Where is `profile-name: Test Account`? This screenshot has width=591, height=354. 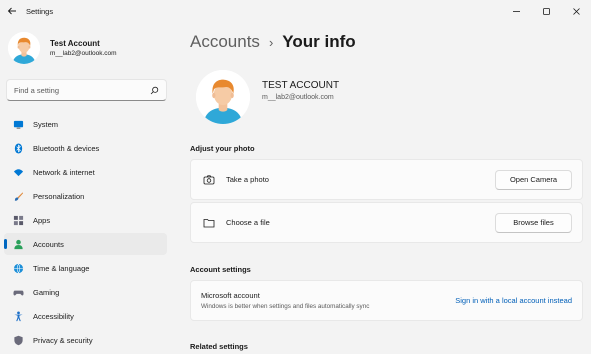 profile-name: Test Account is located at coordinates (75, 43).